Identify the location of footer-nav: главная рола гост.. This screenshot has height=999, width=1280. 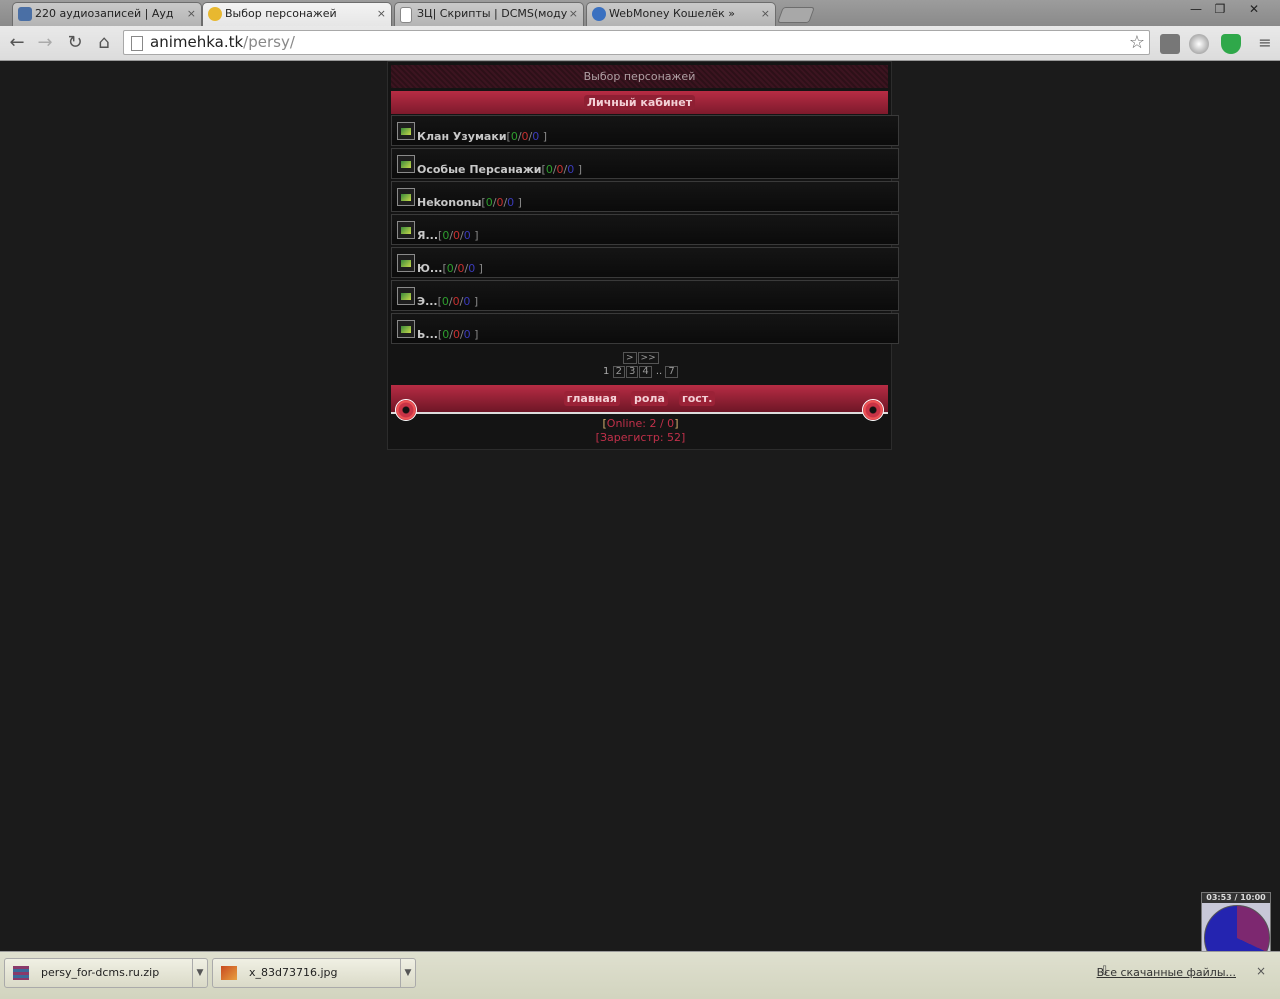
(639, 403).